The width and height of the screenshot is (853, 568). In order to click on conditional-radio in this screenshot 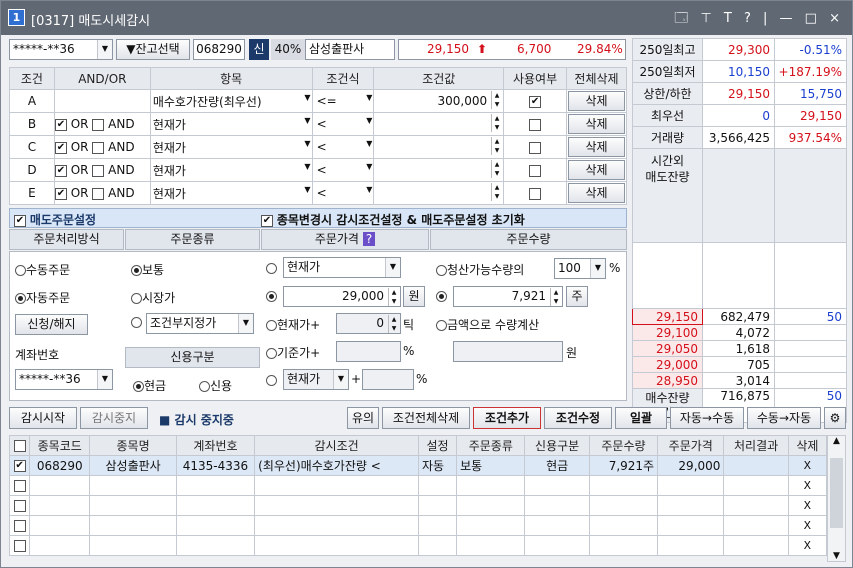, I will do `click(136, 322)`.